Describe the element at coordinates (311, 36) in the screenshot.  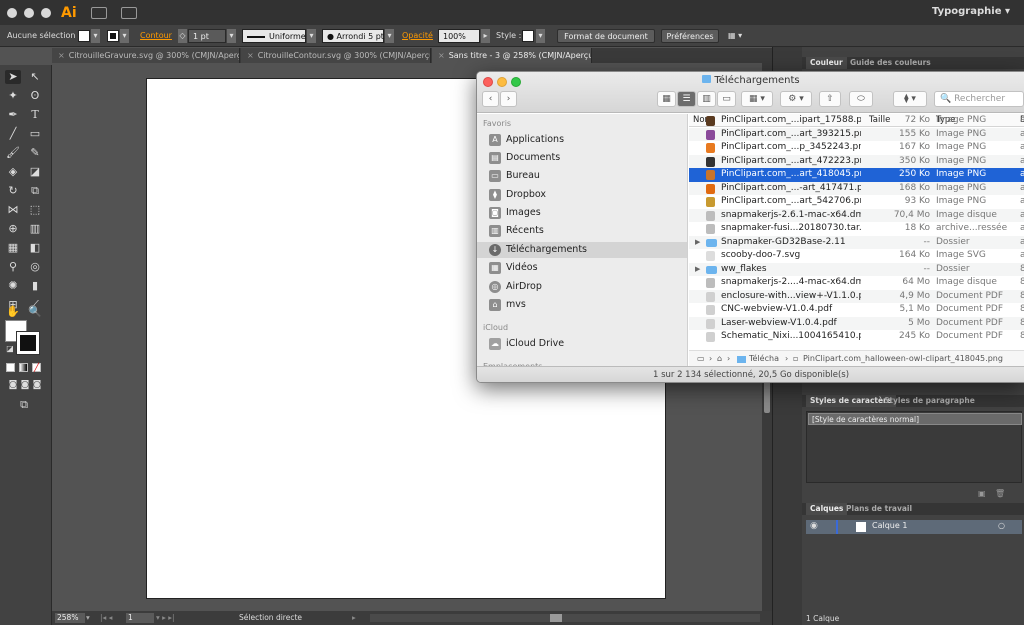
I see `stroke-profile-dropdown: ▾` at that location.